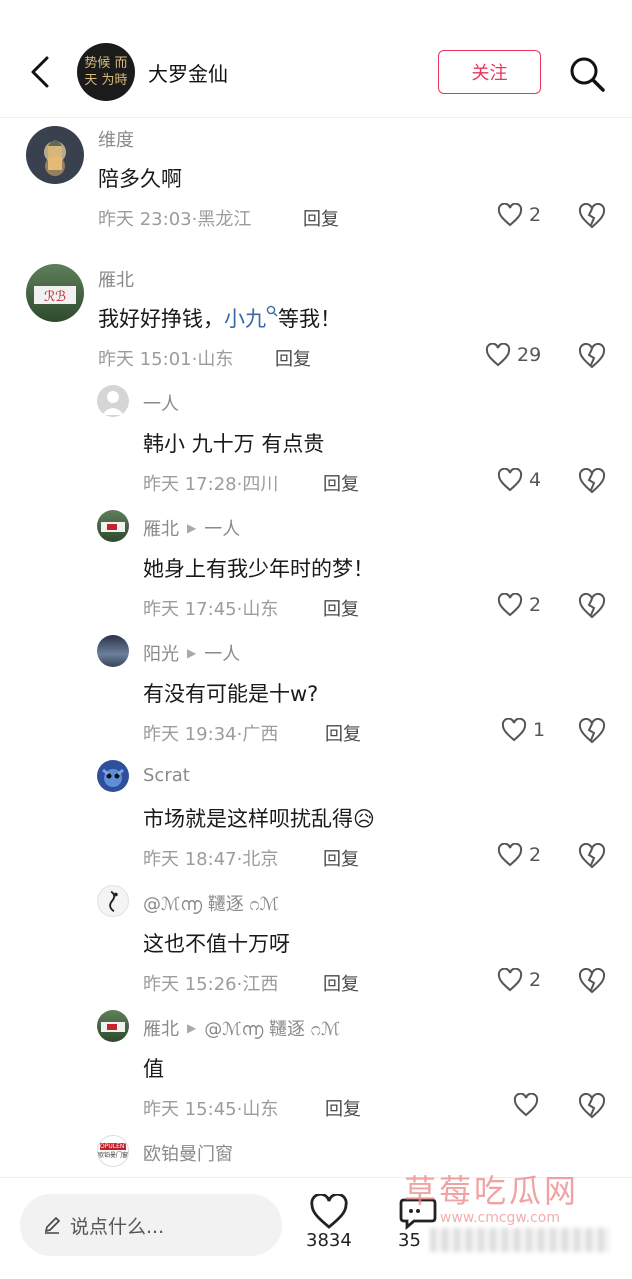 This screenshot has width=632, height=1279. What do you see at coordinates (52, 1225) in the screenshot?
I see `pencil-icon` at bounding box center [52, 1225].